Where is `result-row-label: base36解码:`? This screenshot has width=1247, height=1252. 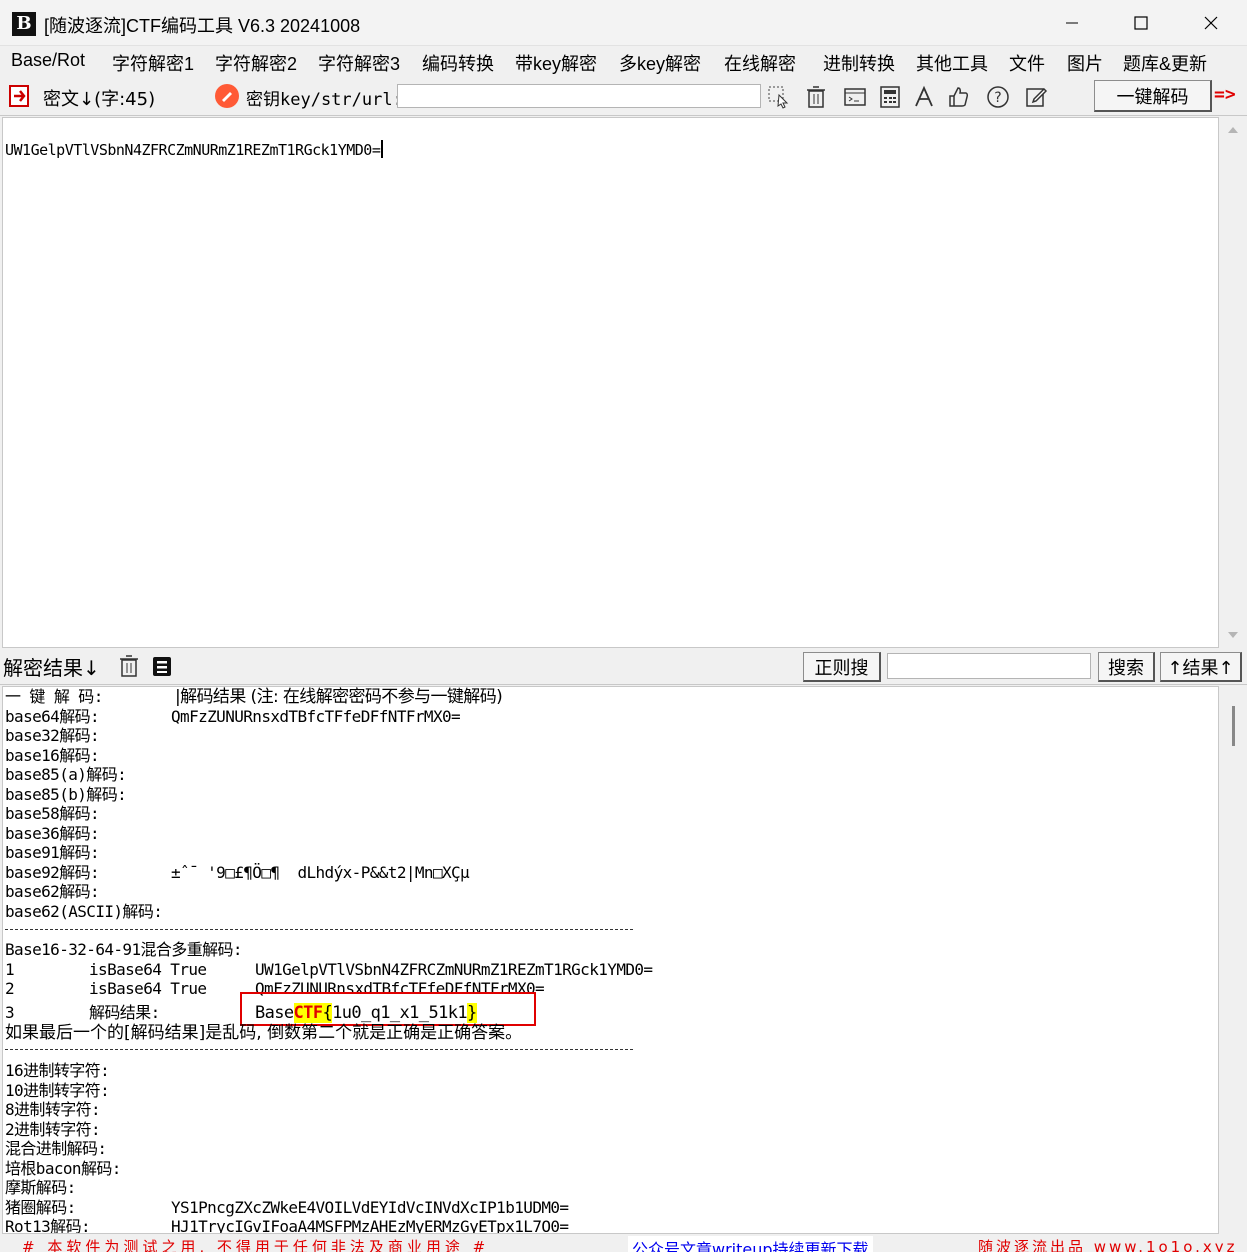 result-row-label: base36解码: is located at coordinates (52, 833).